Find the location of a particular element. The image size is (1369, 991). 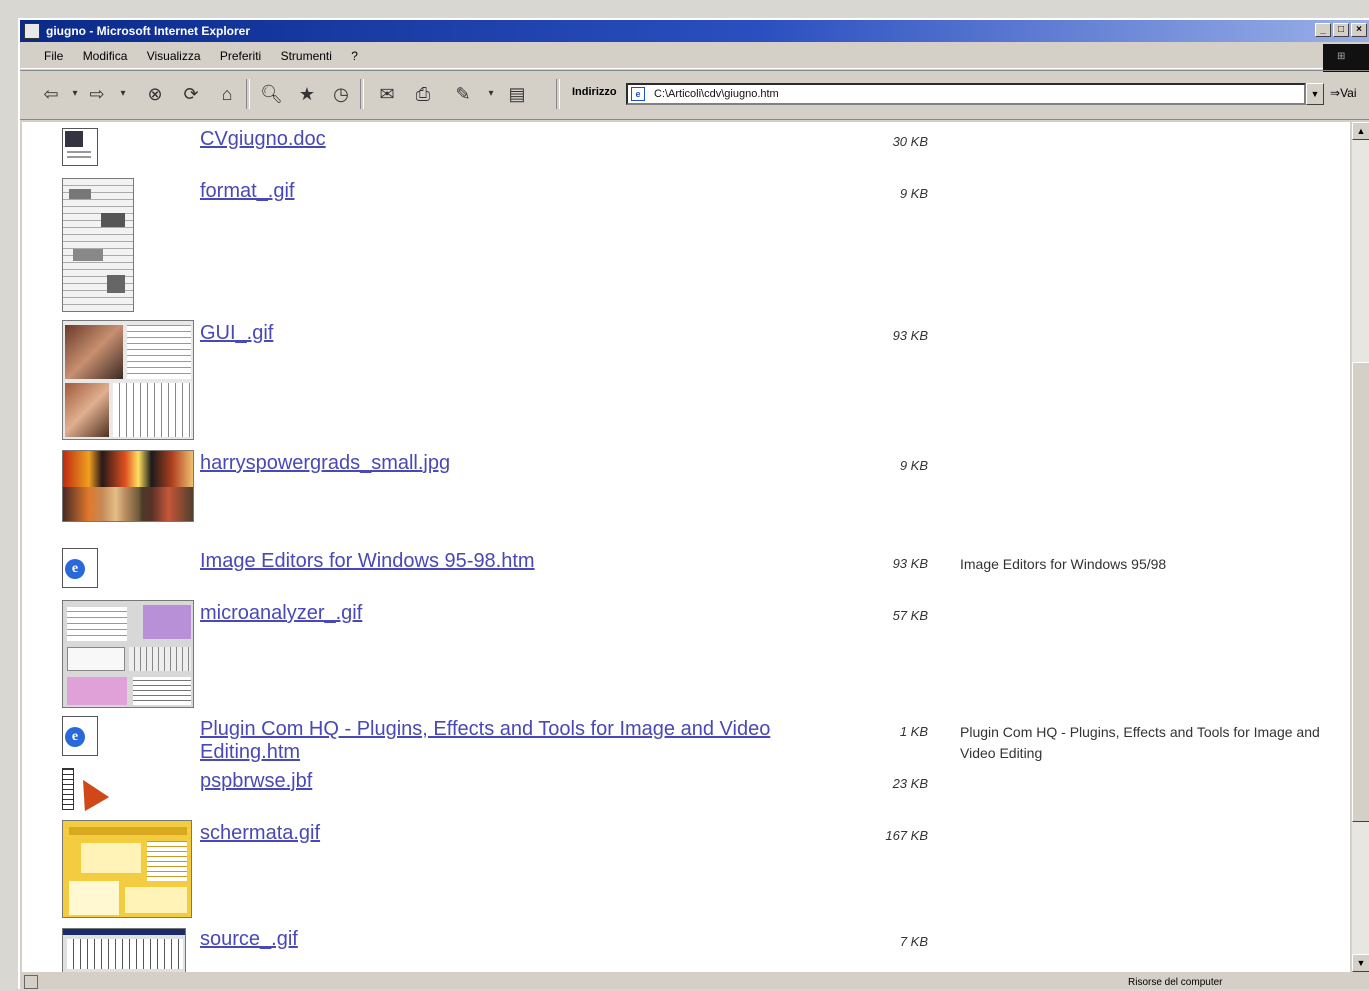

file-link: pspbrwse.jbf is located at coordinates (515, 781).